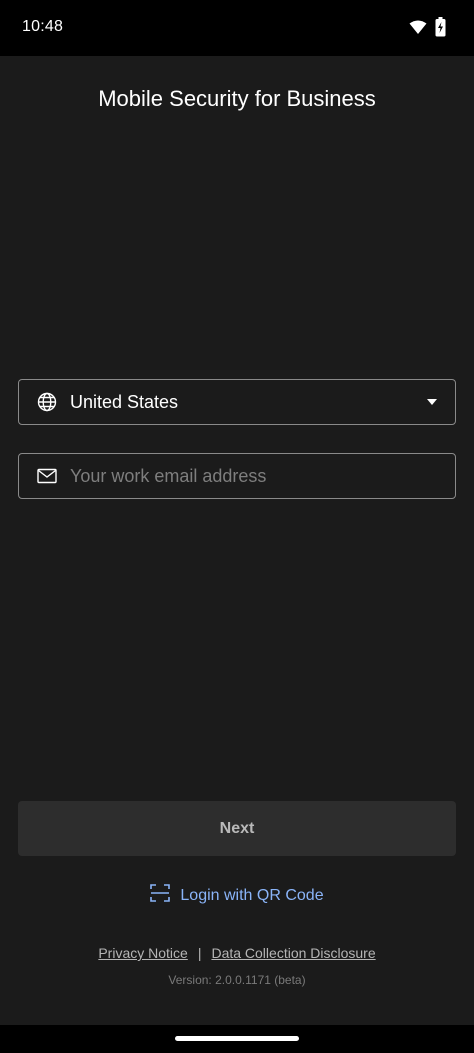  I want to click on login-with-qr-code-link: Login with QR Code, so click(237, 895).